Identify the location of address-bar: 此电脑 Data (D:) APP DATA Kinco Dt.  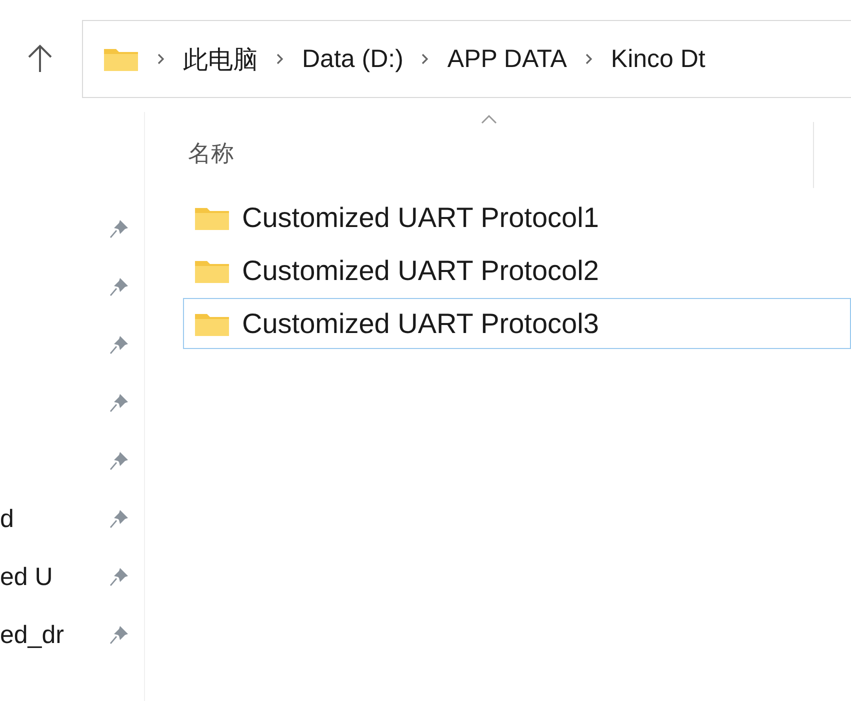
(466, 59).